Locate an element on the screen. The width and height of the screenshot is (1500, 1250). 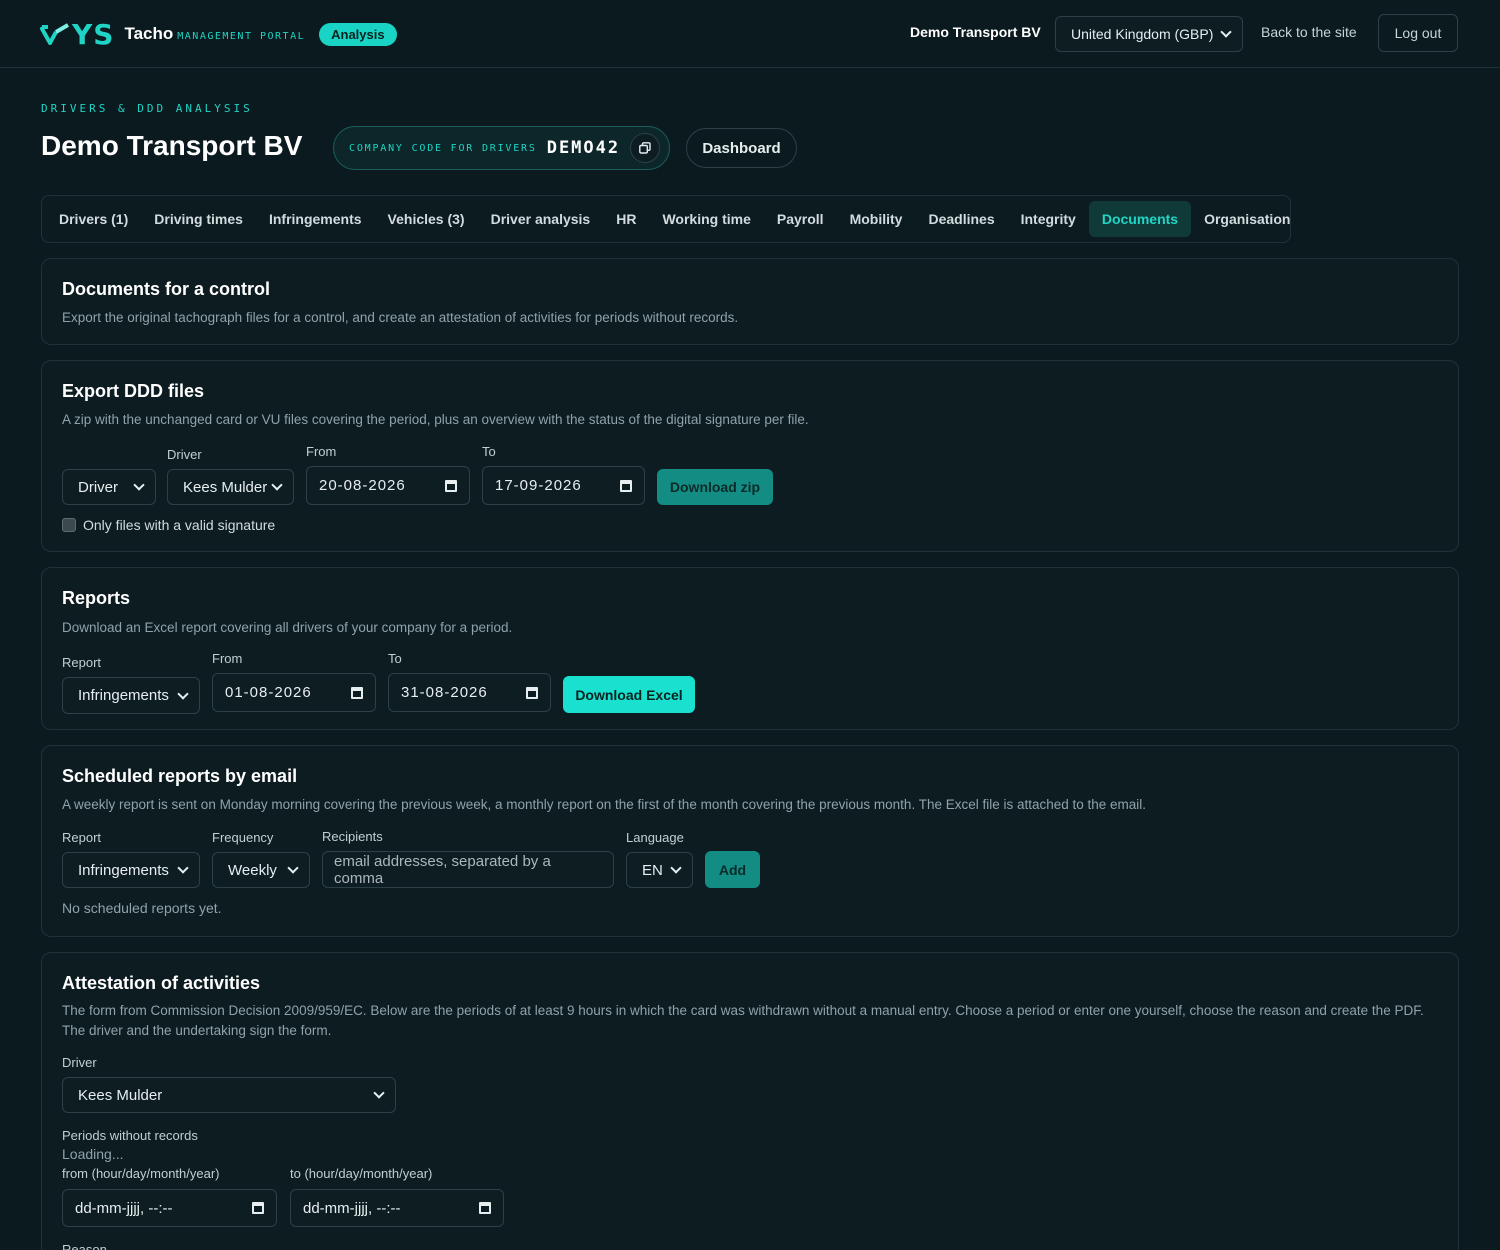
tab-driving-times: Driving times is located at coordinates (198, 219).